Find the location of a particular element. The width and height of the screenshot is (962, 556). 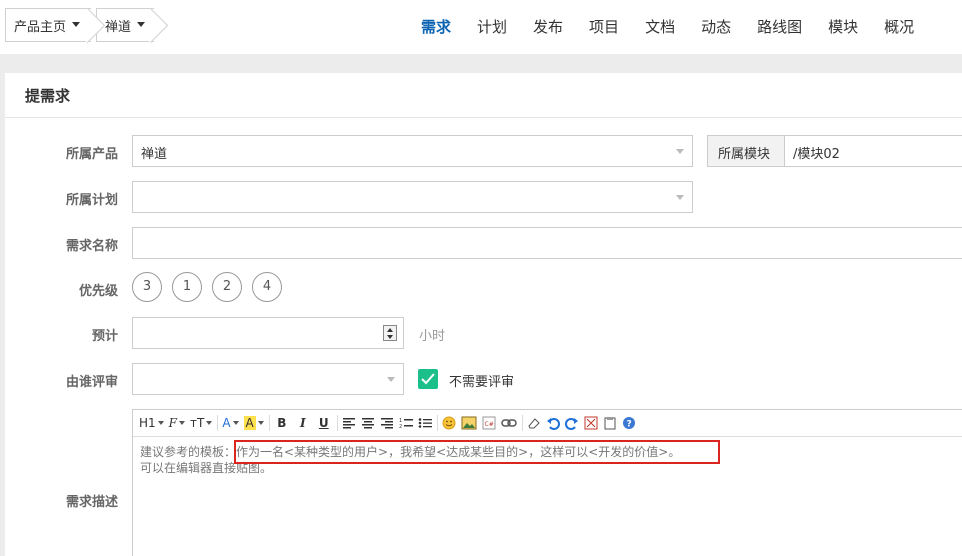

estimate-unit: 小时 is located at coordinates (432, 336).